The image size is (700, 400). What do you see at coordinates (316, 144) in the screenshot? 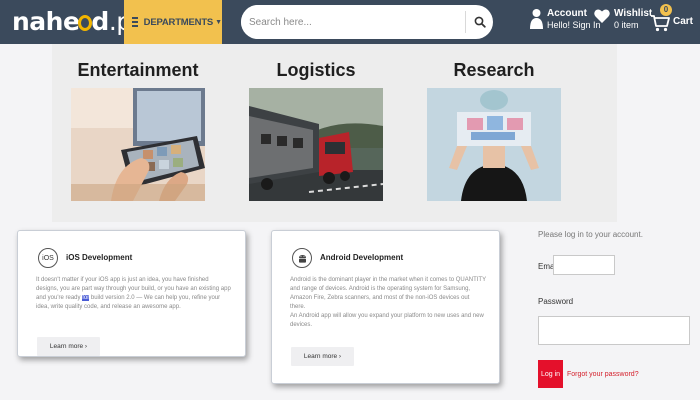
I see `logistics-image` at bounding box center [316, 144].